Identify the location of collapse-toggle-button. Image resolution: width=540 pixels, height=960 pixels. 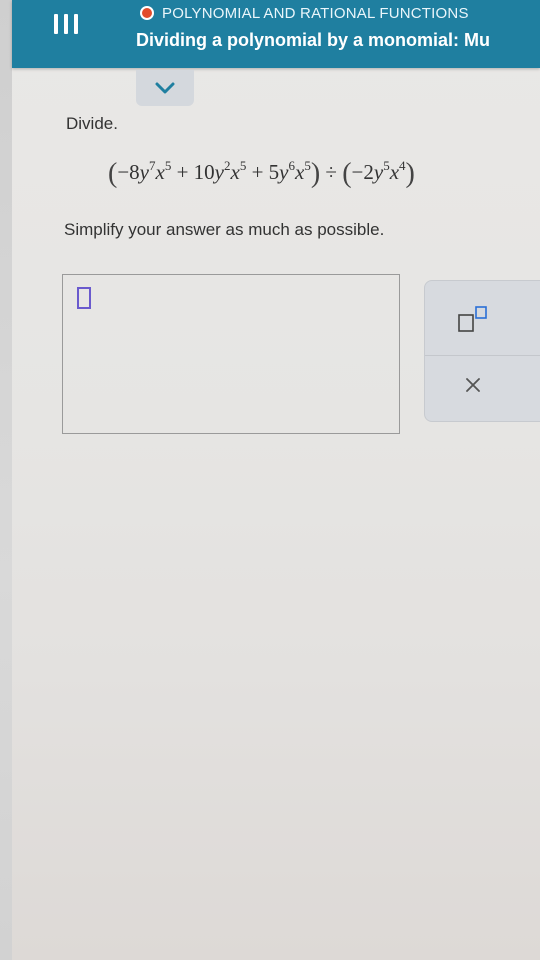
(165, 88).